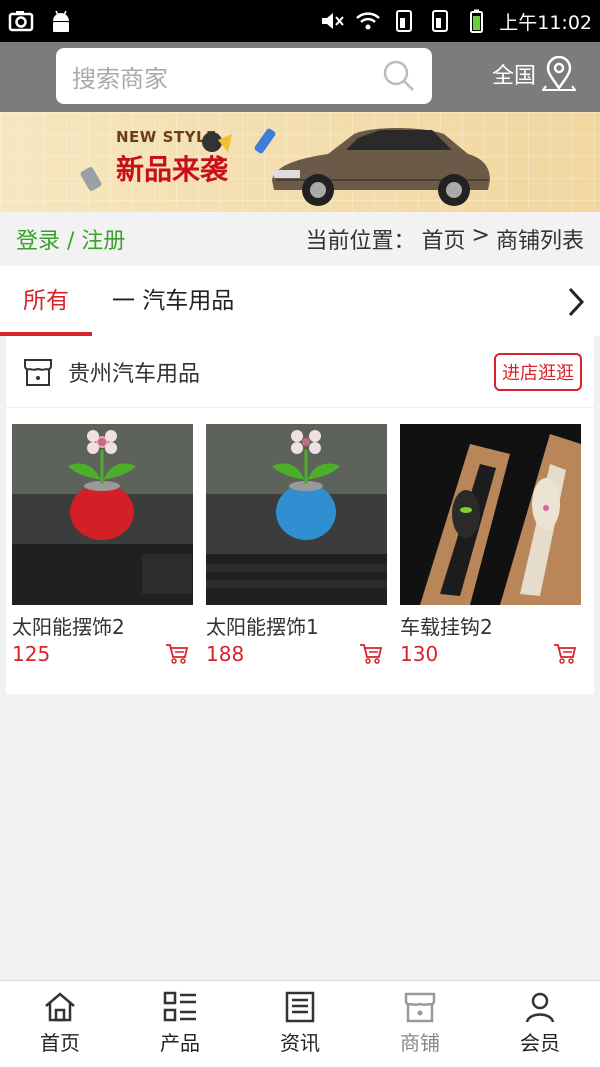  What do you see at coordinates (540, 1043) in the screenshot?
I see `nav-label: 会员` at bounding box center [540, 1043].